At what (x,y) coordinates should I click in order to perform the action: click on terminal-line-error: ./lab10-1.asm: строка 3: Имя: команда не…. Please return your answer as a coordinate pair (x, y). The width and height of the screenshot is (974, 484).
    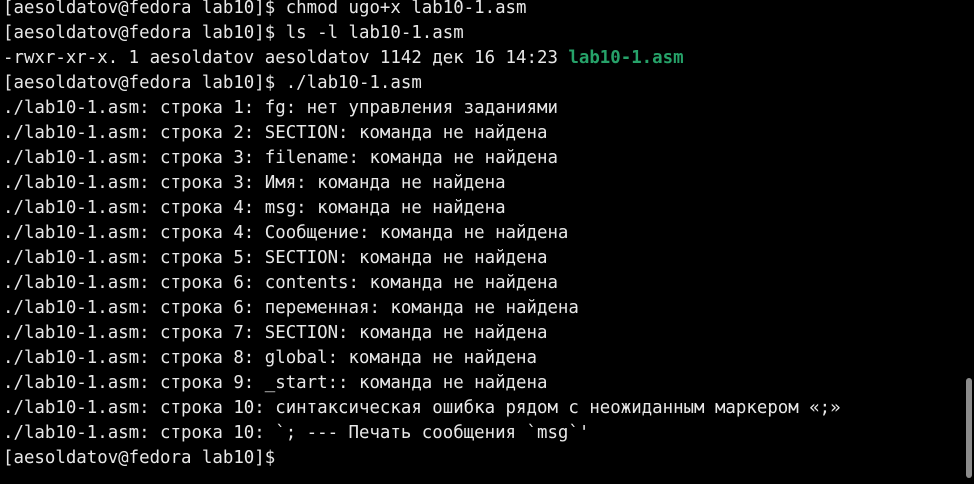
    Looking at the image, I should click on (254, 183).